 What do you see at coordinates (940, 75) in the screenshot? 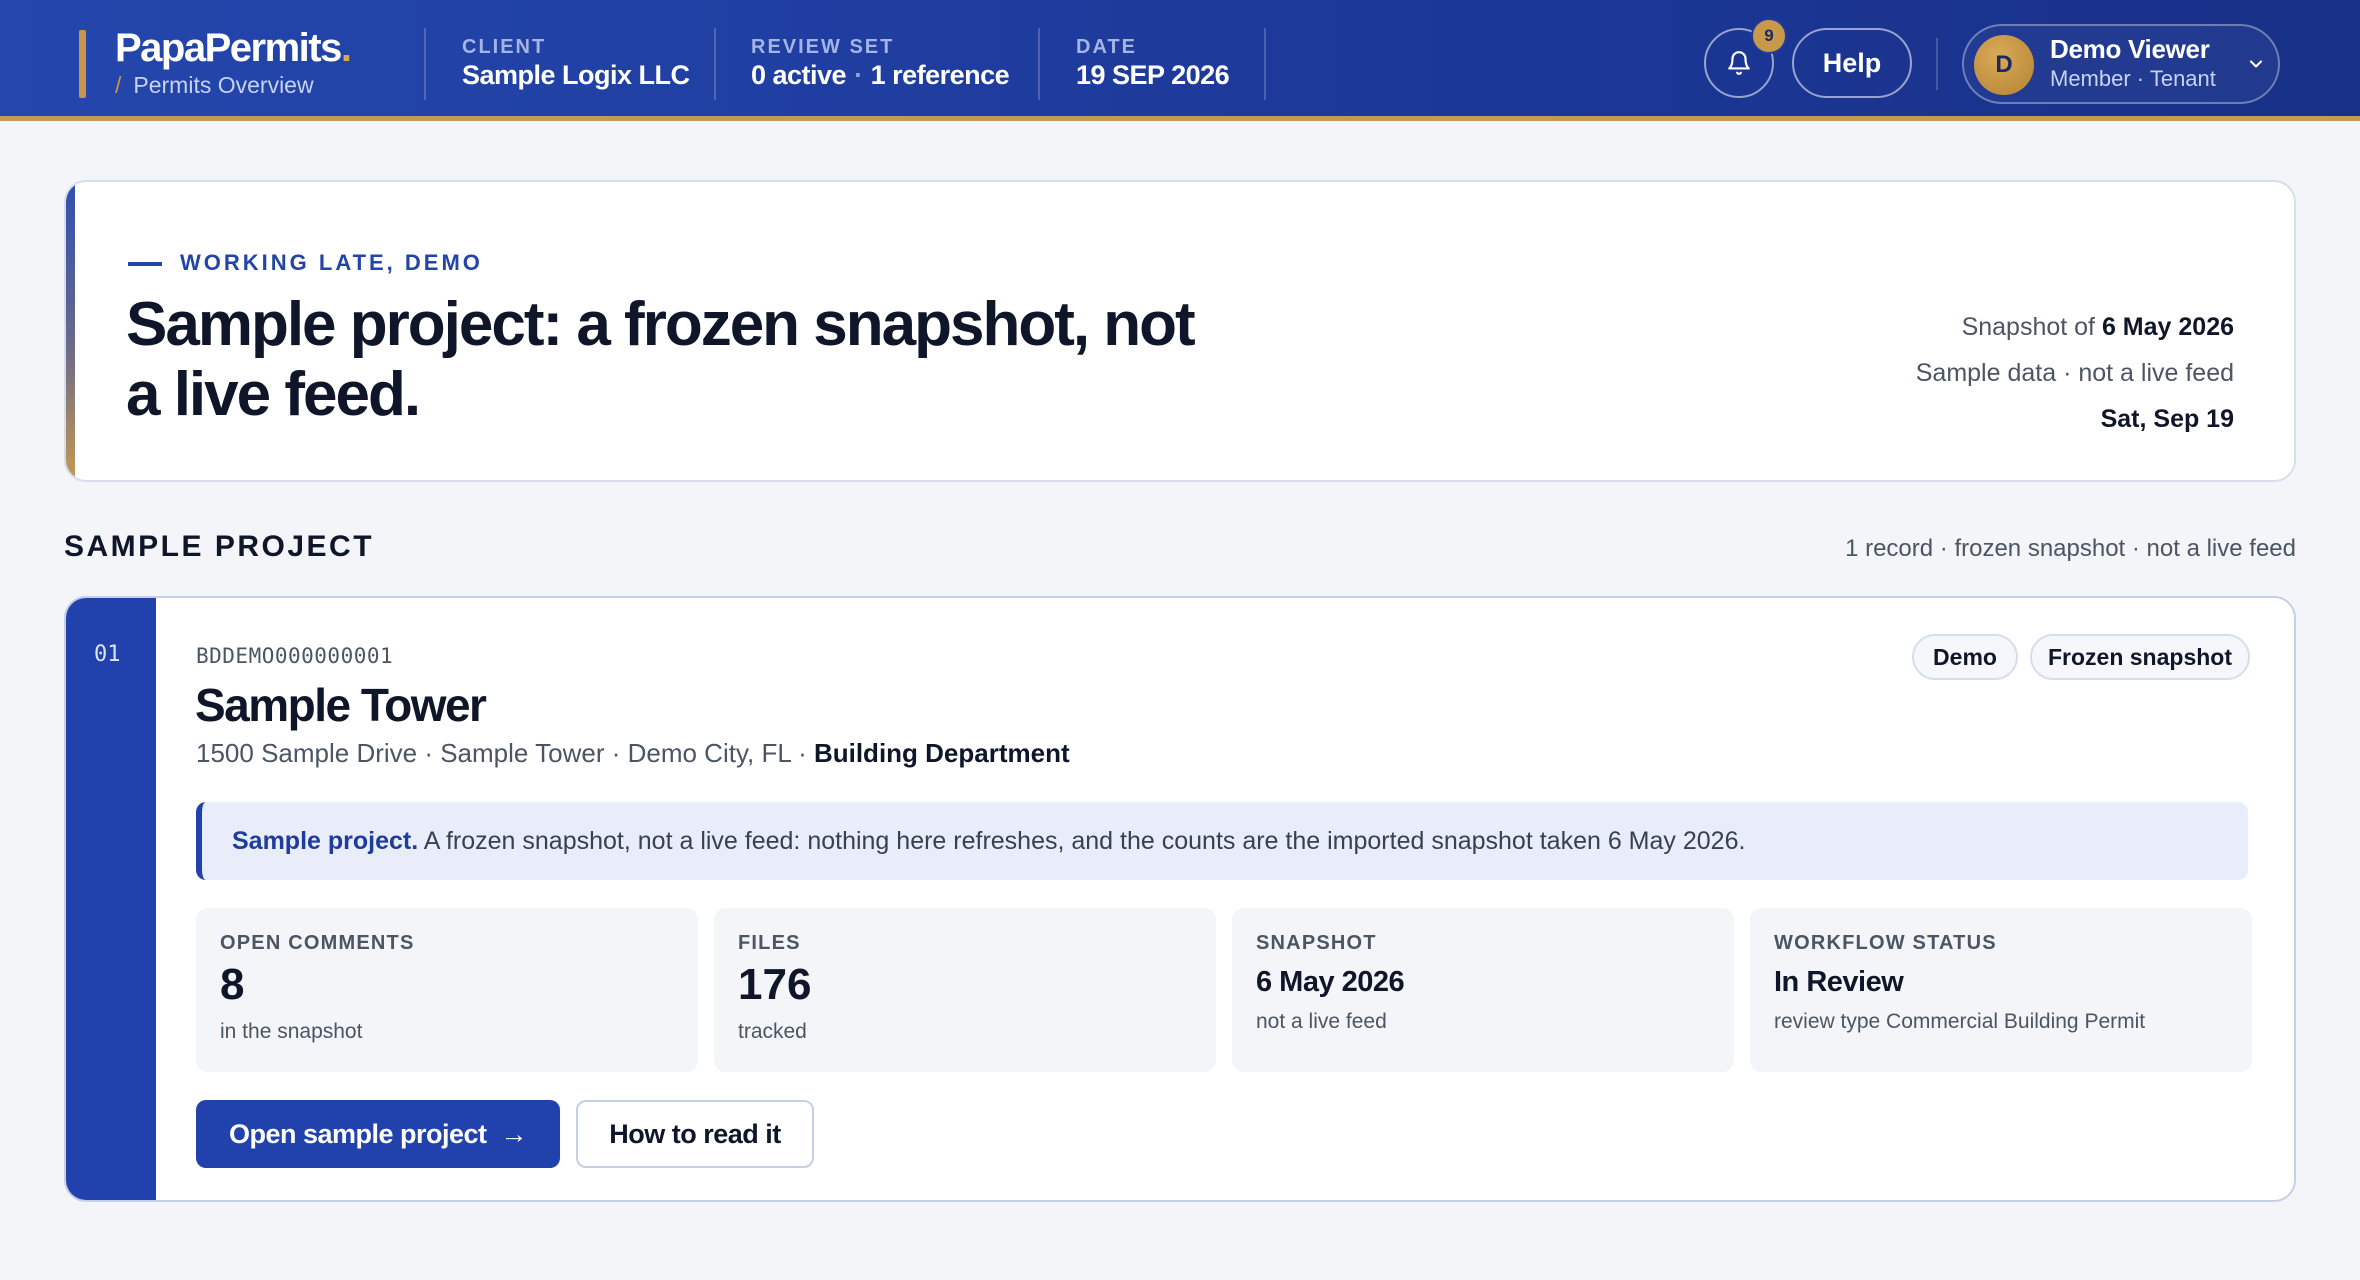
I see `review-reference-count: 1 reference` at bounding box center [940, 75].